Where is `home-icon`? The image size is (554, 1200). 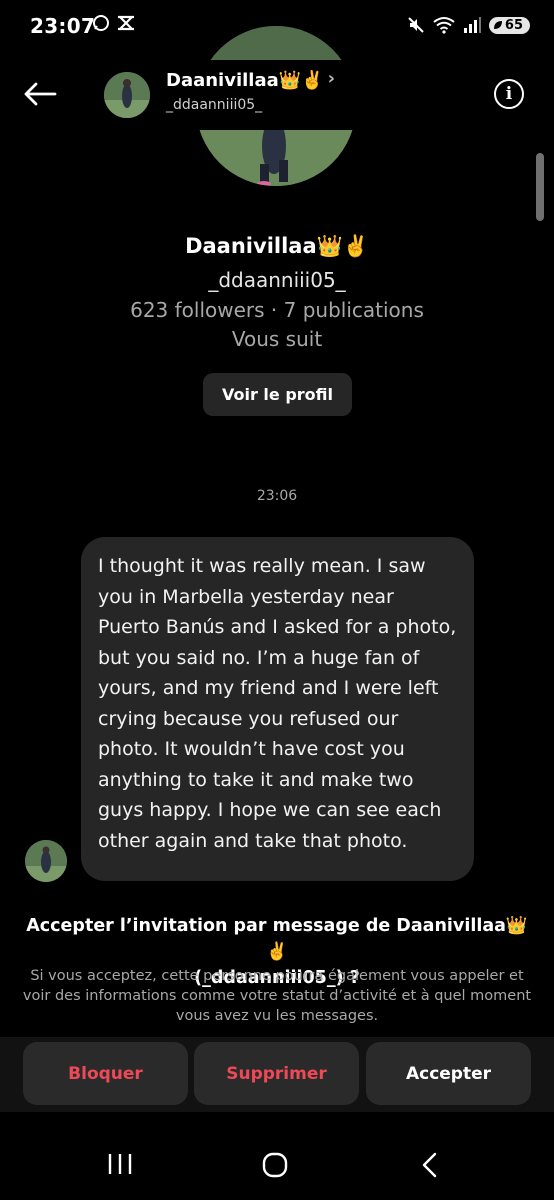
home-icon is located at coordinates (275, 1165).